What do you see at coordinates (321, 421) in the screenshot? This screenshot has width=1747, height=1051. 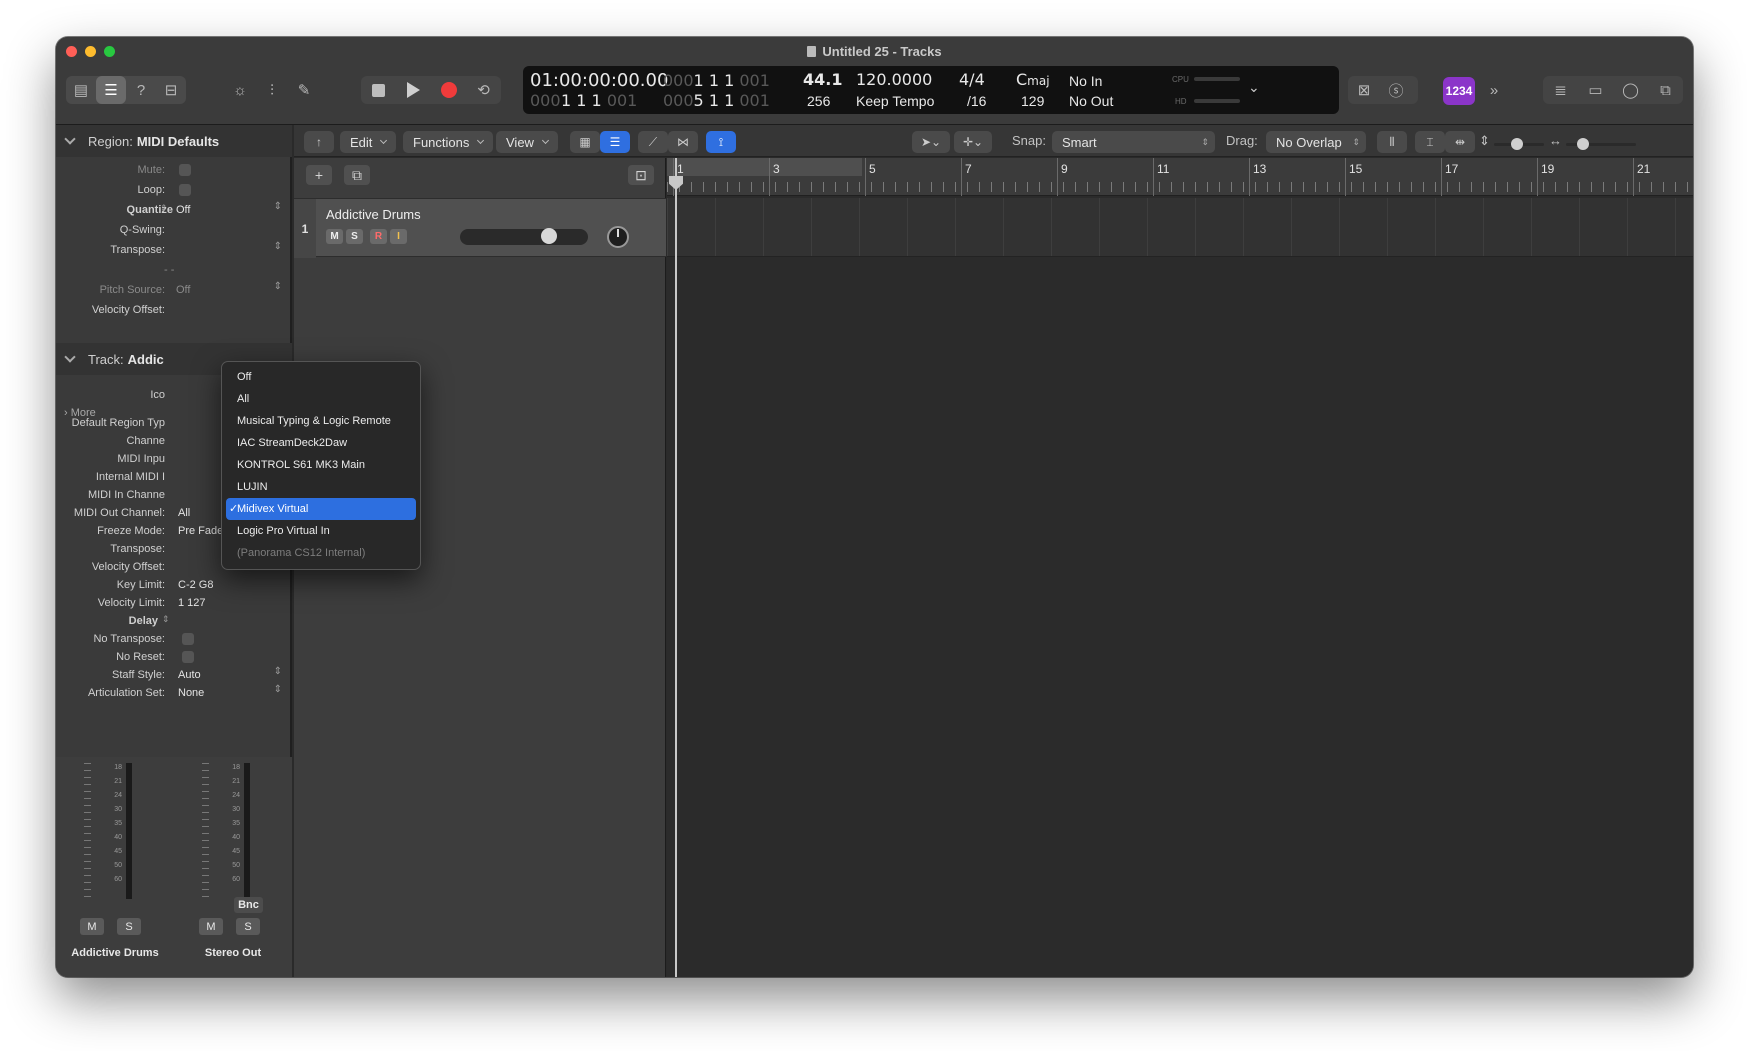 I see `midi-input-menu-item: Musical Typing & Logic Remote` at bounding box center [321, 421].